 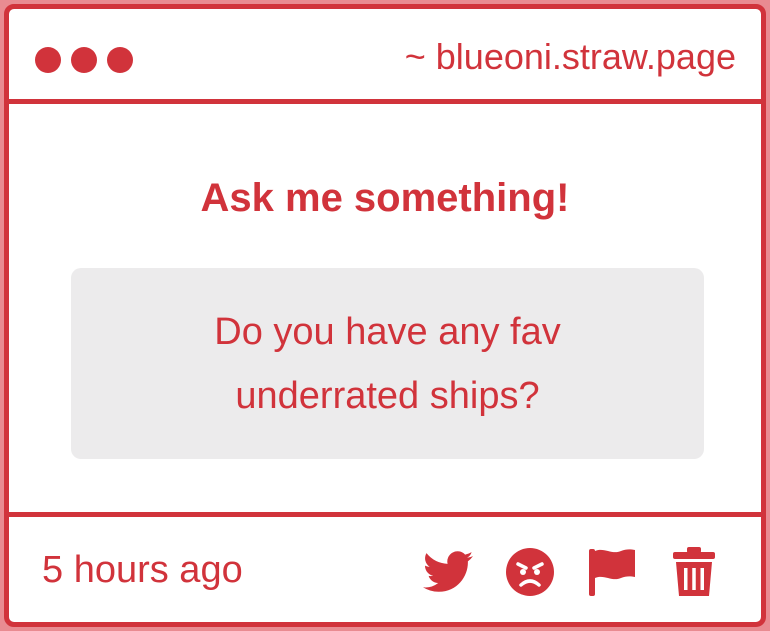 What do you see at coordinates (385, 198) in the screenshot?
I see `page-title: Ask me something!` at bounding box center [385, 198].